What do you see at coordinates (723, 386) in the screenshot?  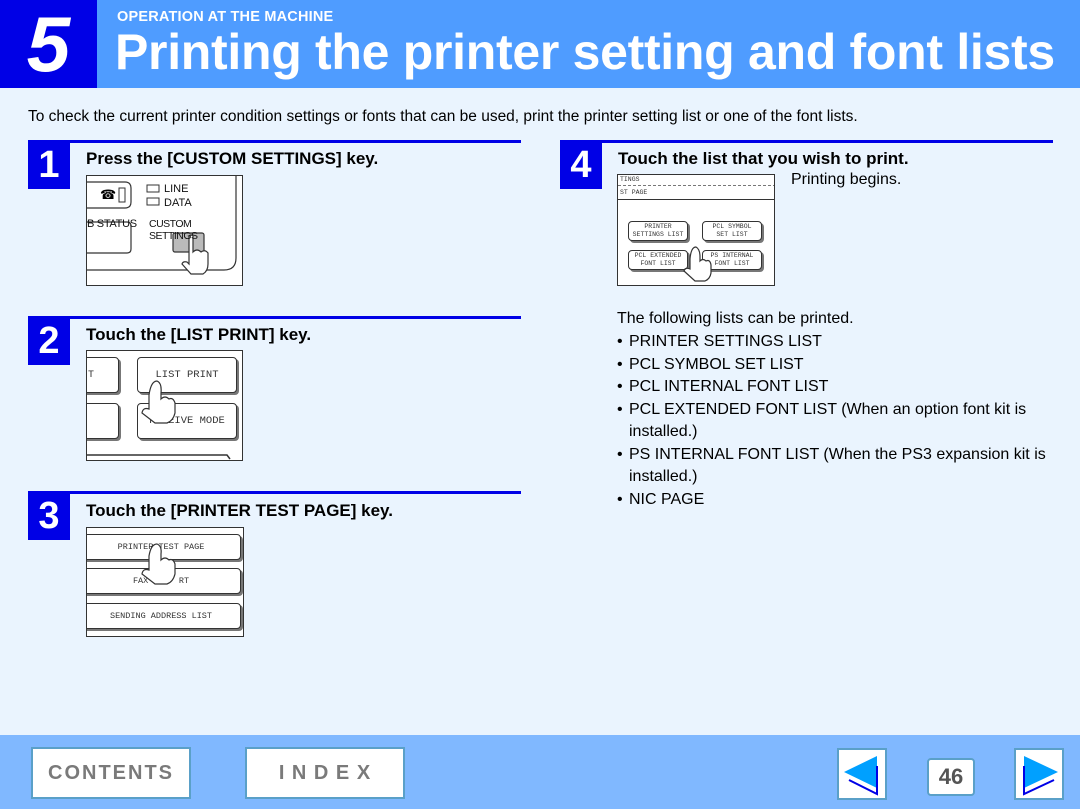 I see `list-item: • PCL INTERNAL FONT LIST` at bounding box center [723, 386].